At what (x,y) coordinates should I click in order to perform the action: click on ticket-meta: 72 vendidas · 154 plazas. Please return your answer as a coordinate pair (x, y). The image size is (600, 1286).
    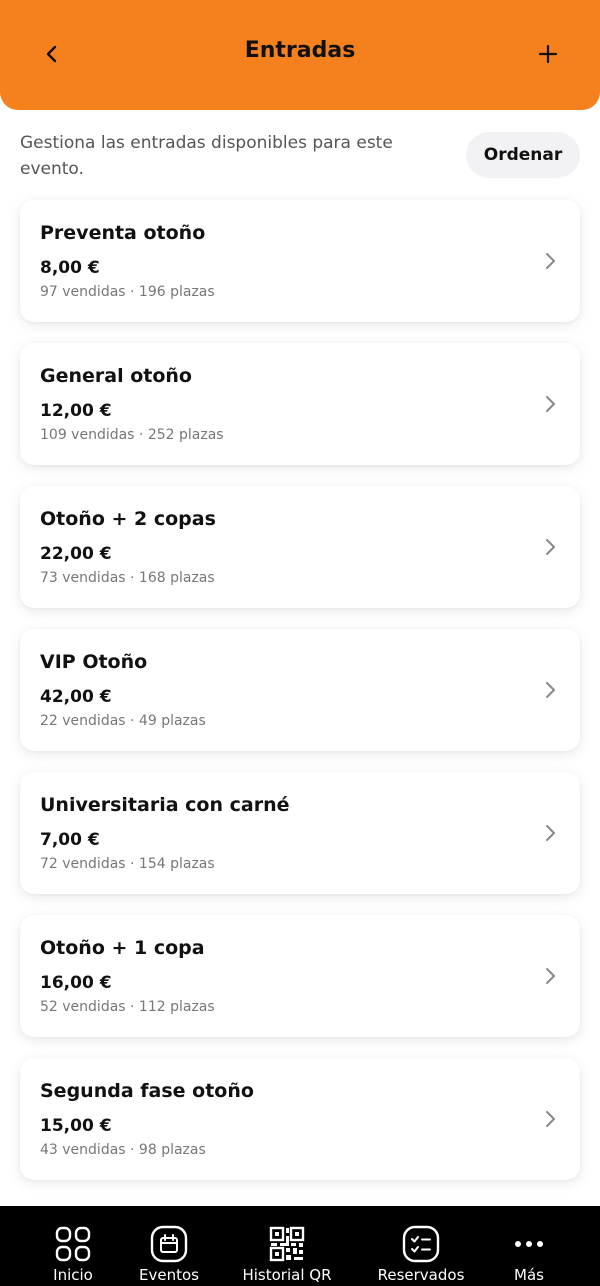
    Looking at the image, I should click on (127, 864).